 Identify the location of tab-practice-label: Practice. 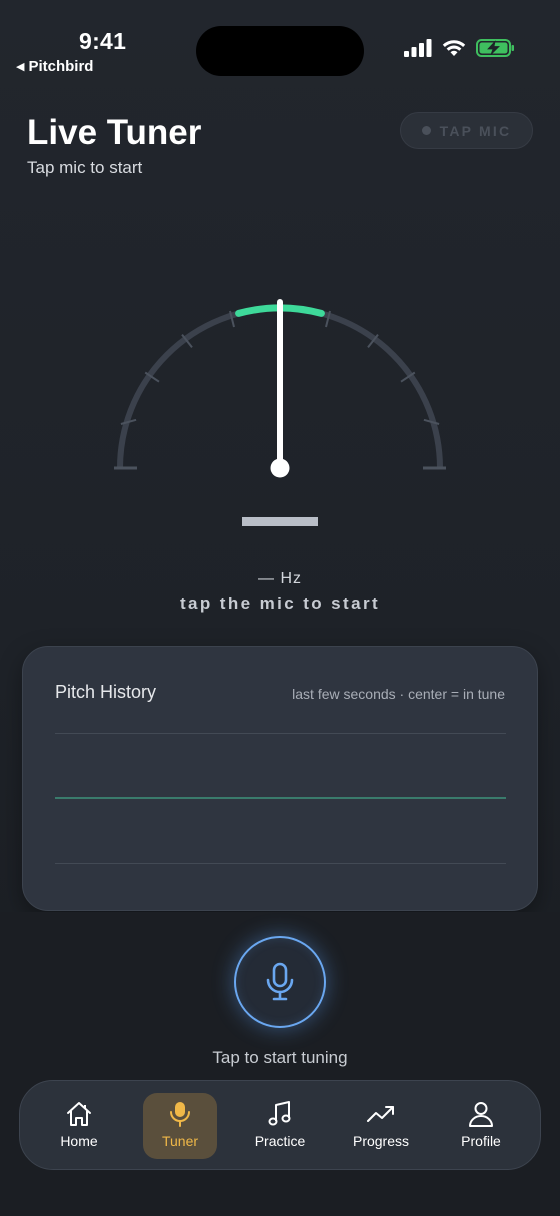
(280, 1141).